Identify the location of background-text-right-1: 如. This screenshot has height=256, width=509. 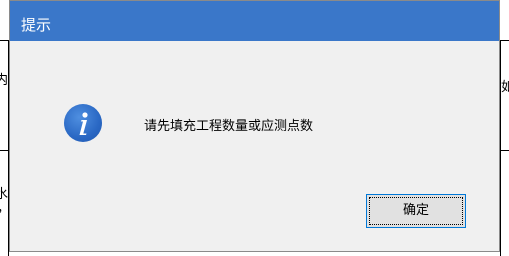
(505, 87).